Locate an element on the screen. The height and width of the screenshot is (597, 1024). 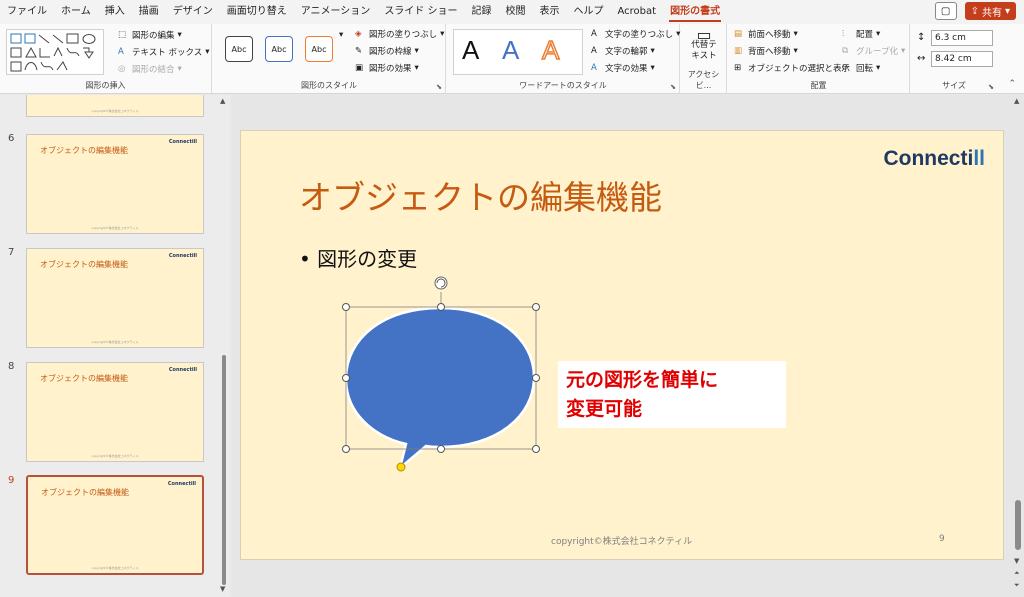
tab-slideshow: スライド ショー is located at coordinates (420, 12).